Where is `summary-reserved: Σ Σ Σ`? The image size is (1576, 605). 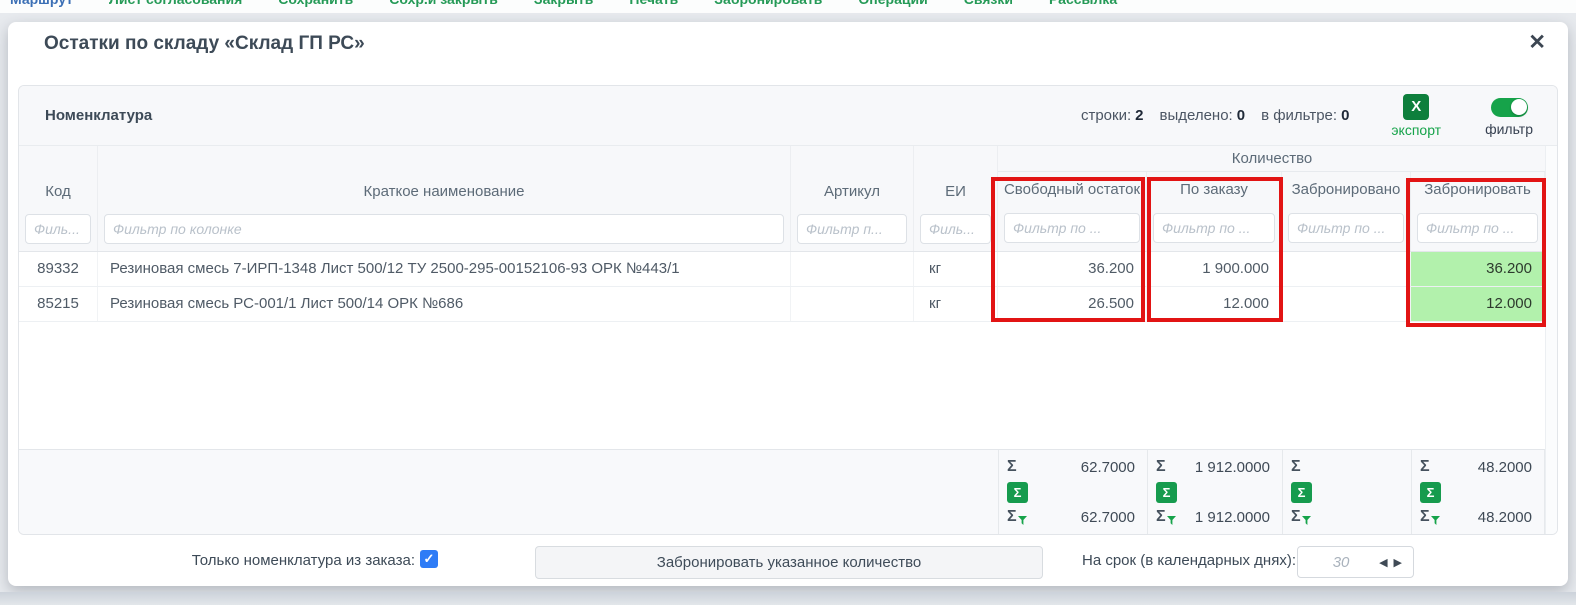
summary-reserved: Σ Σ Σ is located at coordinates (1346, 492).